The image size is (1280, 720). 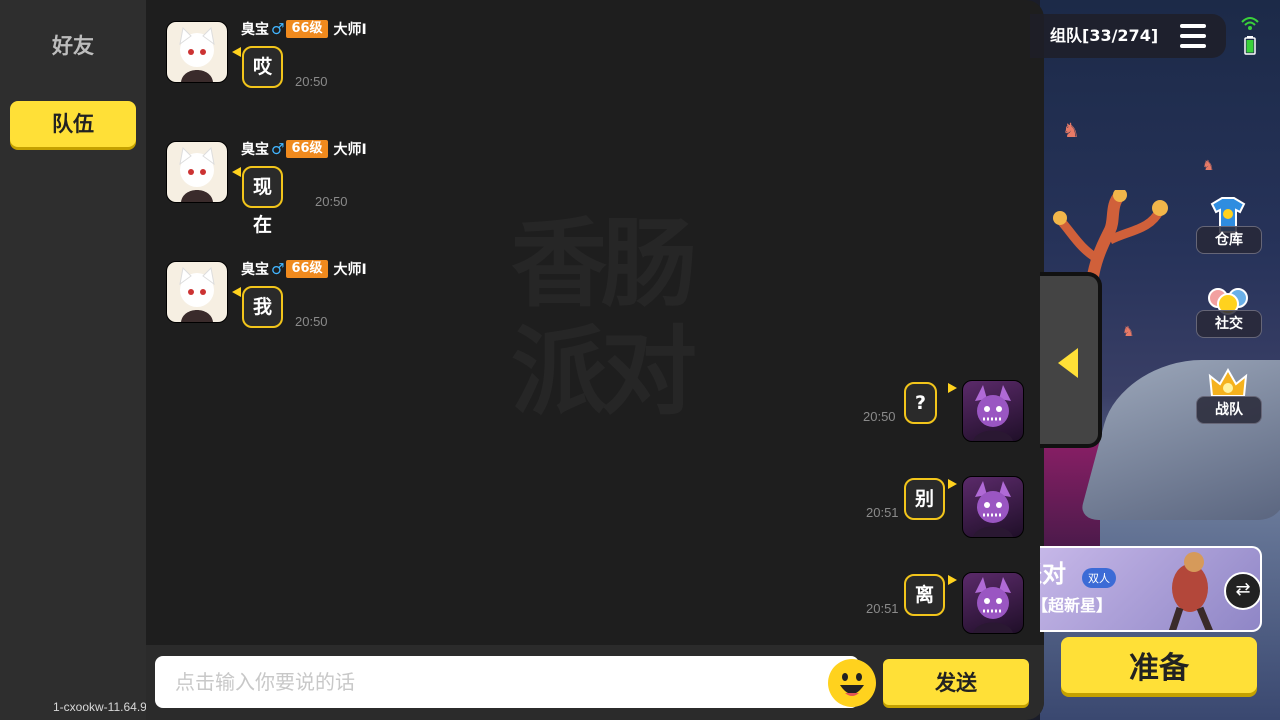 What do you see at coordinates (921, 403) in the screenshot?
I see `message-bubble: ?` at bounding box center [921, 403].